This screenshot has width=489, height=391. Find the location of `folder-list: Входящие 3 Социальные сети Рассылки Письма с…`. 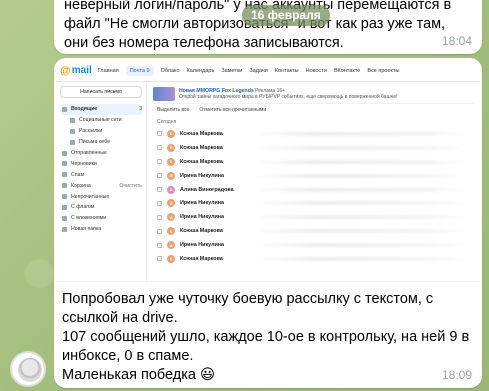

folder-list: Входящие 3 Социальные сети Рассылки Письма с… is located at coordinates (101, 169).